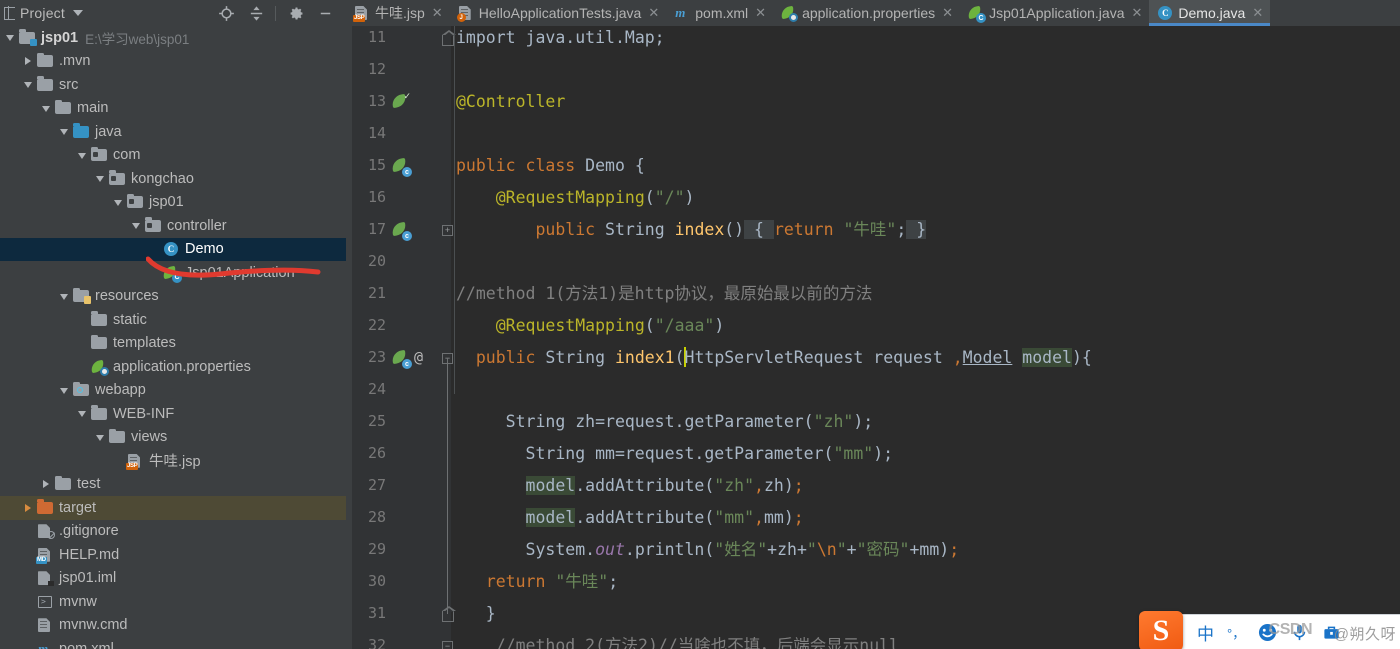  I want to click on tree-node-webapp: webapp, so click(173, 391).